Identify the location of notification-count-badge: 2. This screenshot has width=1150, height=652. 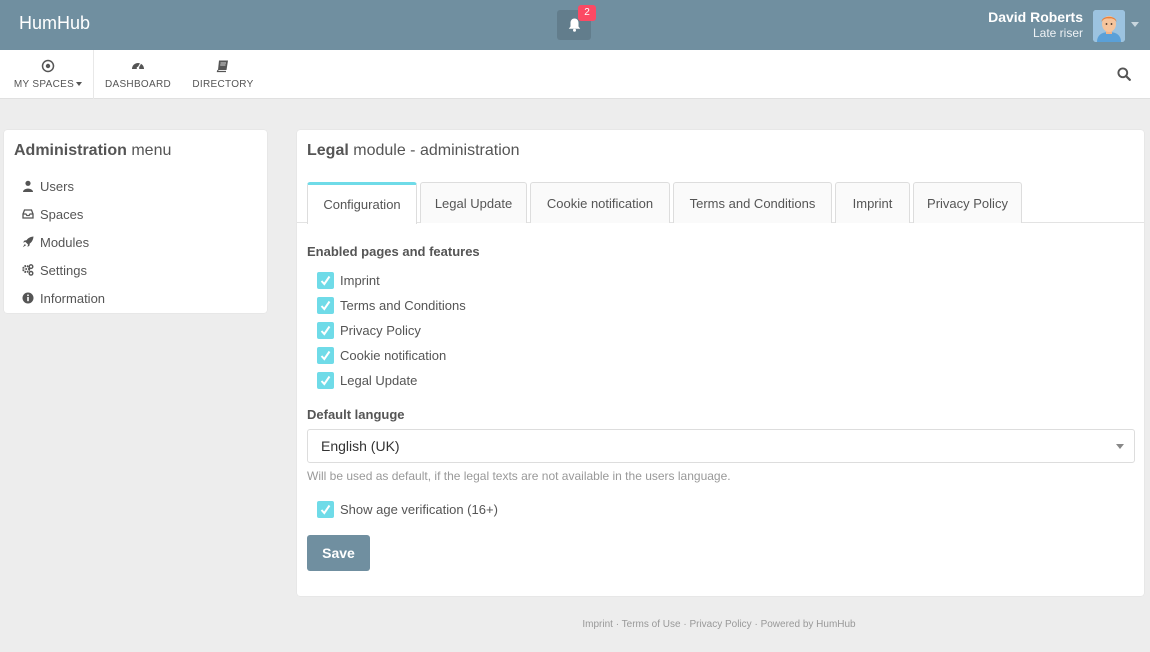
(587, 13).